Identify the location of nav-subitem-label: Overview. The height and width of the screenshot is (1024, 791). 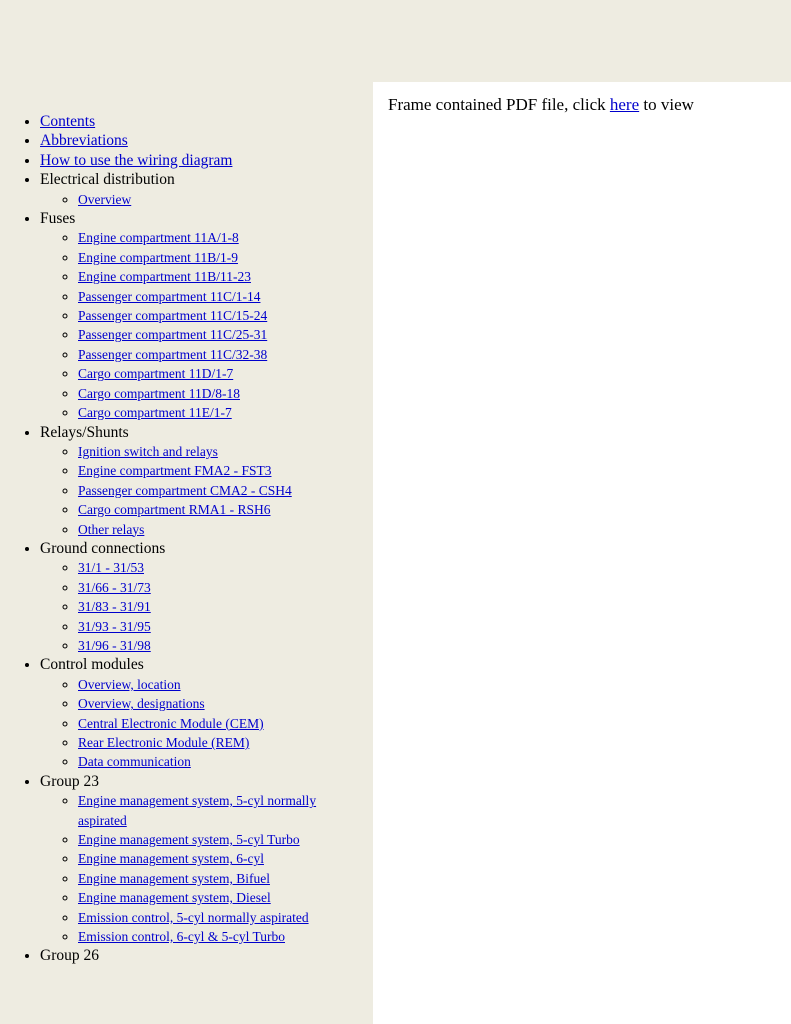
(104, 199).